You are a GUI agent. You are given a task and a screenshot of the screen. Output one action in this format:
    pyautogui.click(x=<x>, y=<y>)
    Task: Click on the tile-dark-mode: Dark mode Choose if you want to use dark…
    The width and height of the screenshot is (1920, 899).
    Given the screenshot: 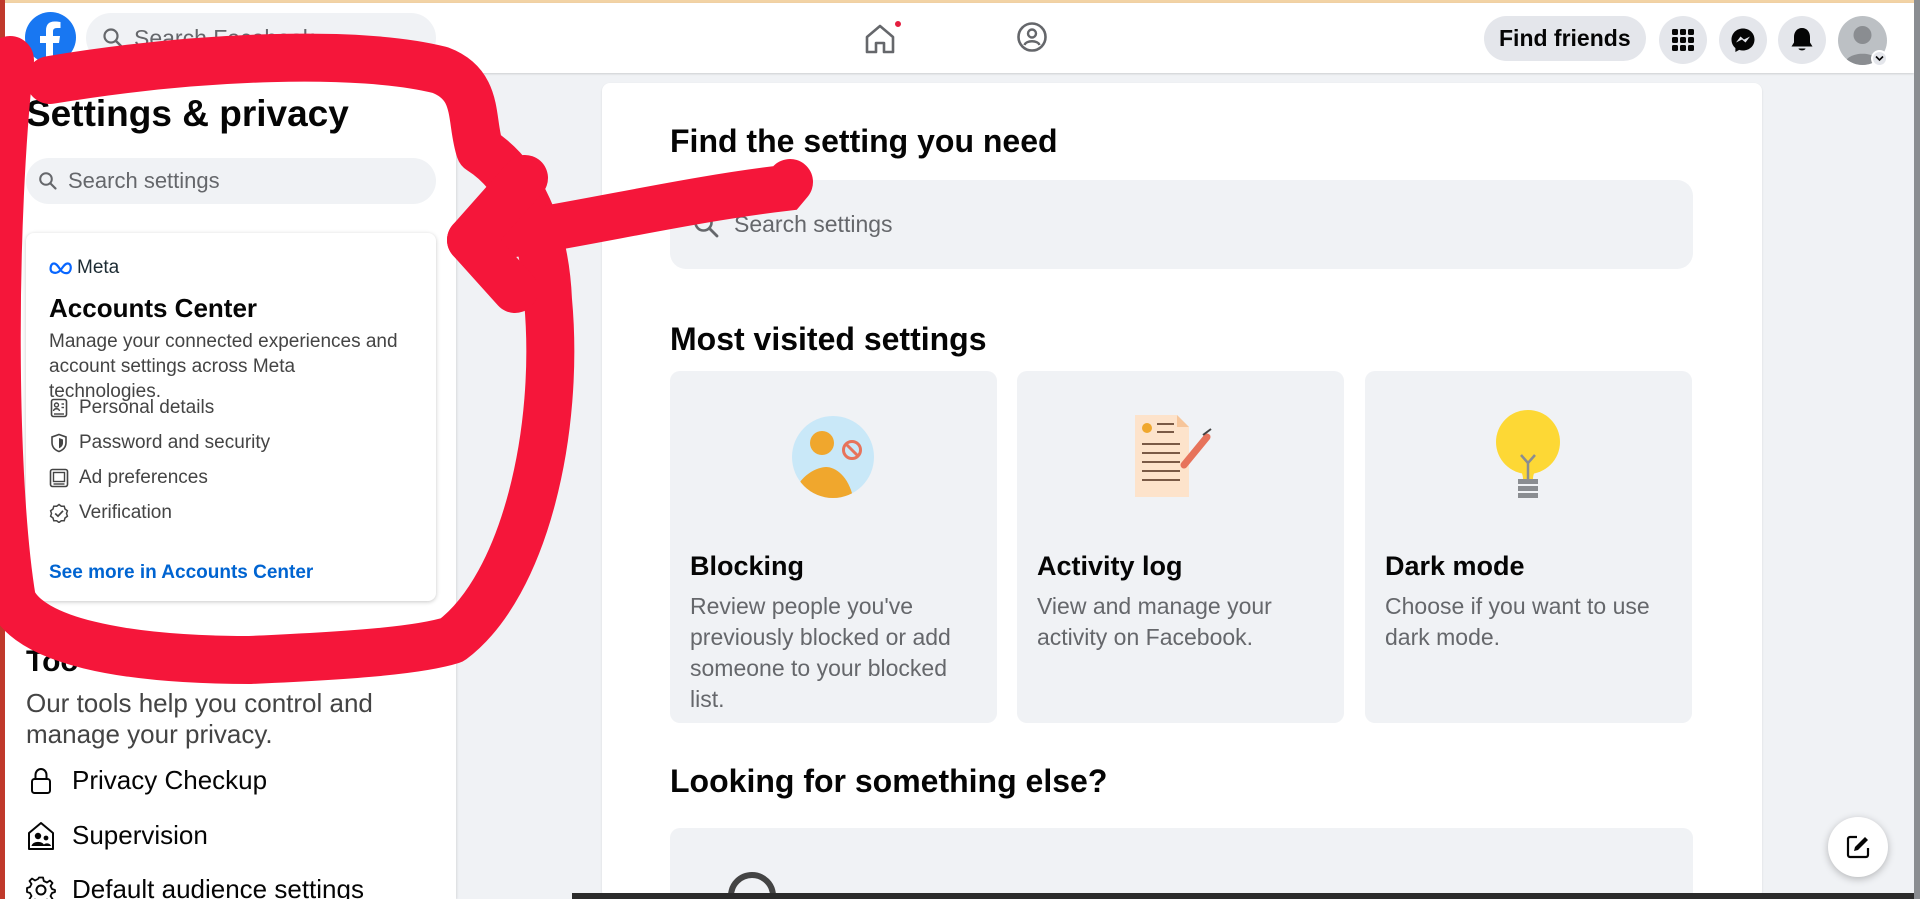 What is the action you would take?
    pyautogui.click(x=1528, y=547)
    